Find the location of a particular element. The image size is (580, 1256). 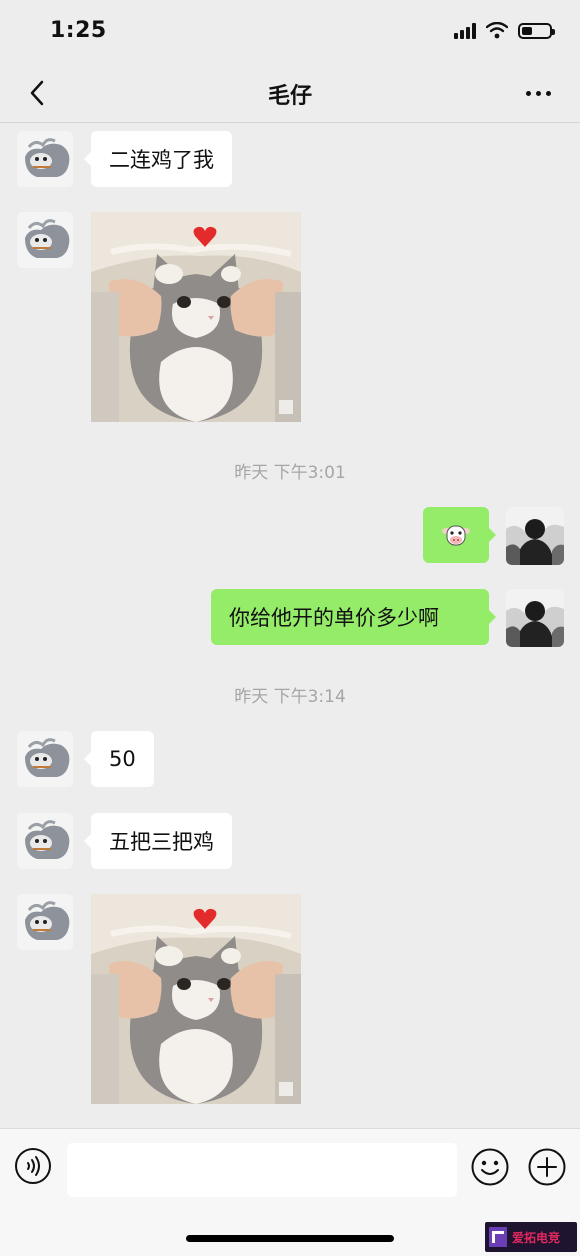

chat-title: 毛仔 is located at coordinates (289, 96).